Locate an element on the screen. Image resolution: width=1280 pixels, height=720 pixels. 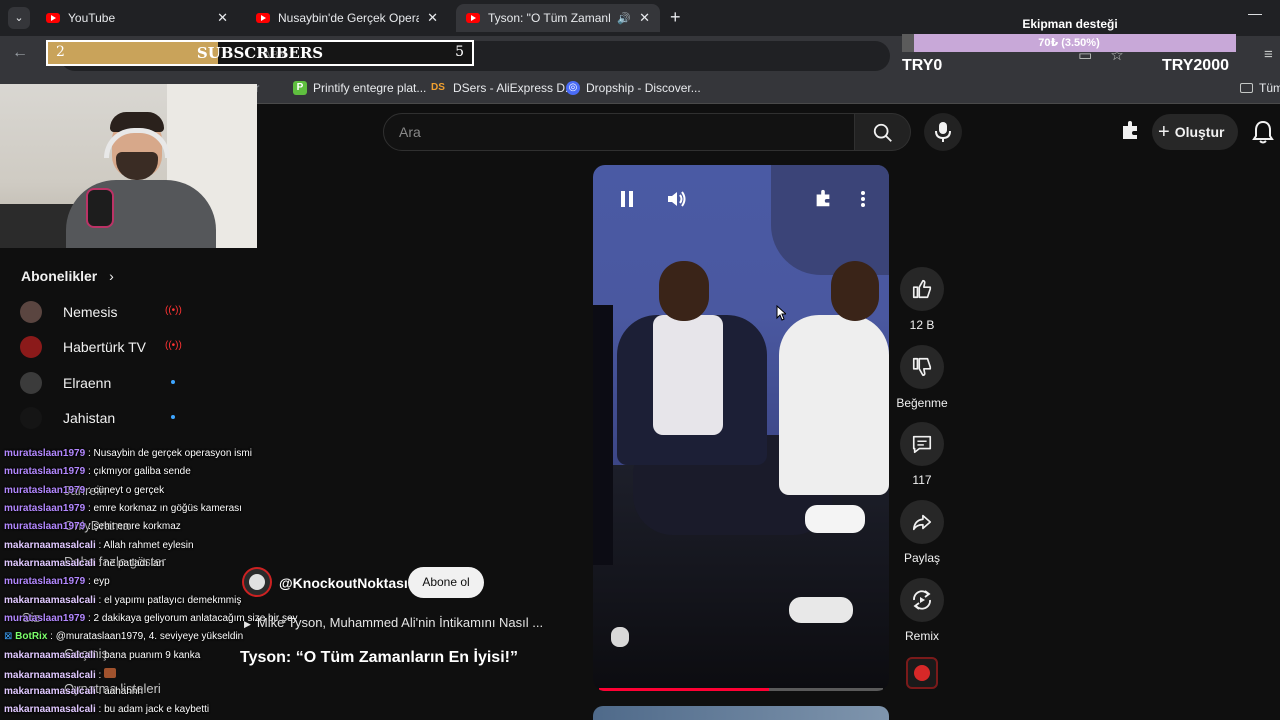
subscribe-button: Abone ol is located at coordinates (446, 582).